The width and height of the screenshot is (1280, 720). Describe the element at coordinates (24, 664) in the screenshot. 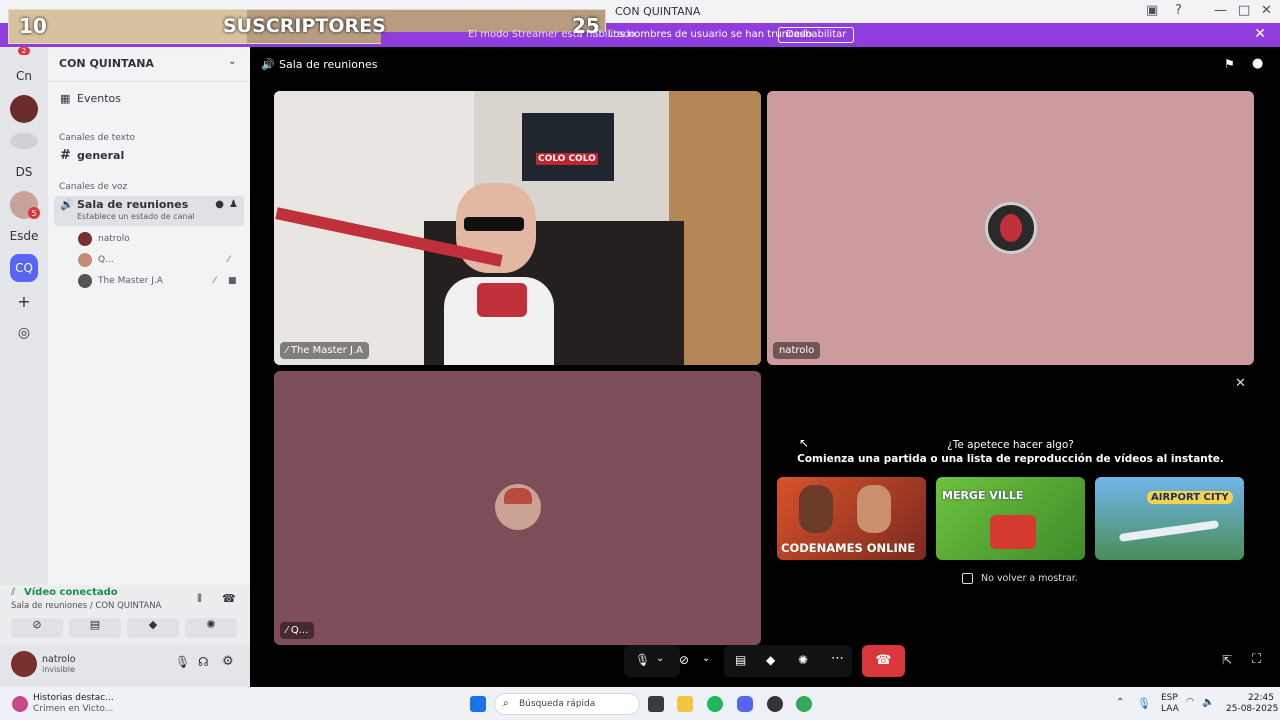

I see `avatar` at that location.